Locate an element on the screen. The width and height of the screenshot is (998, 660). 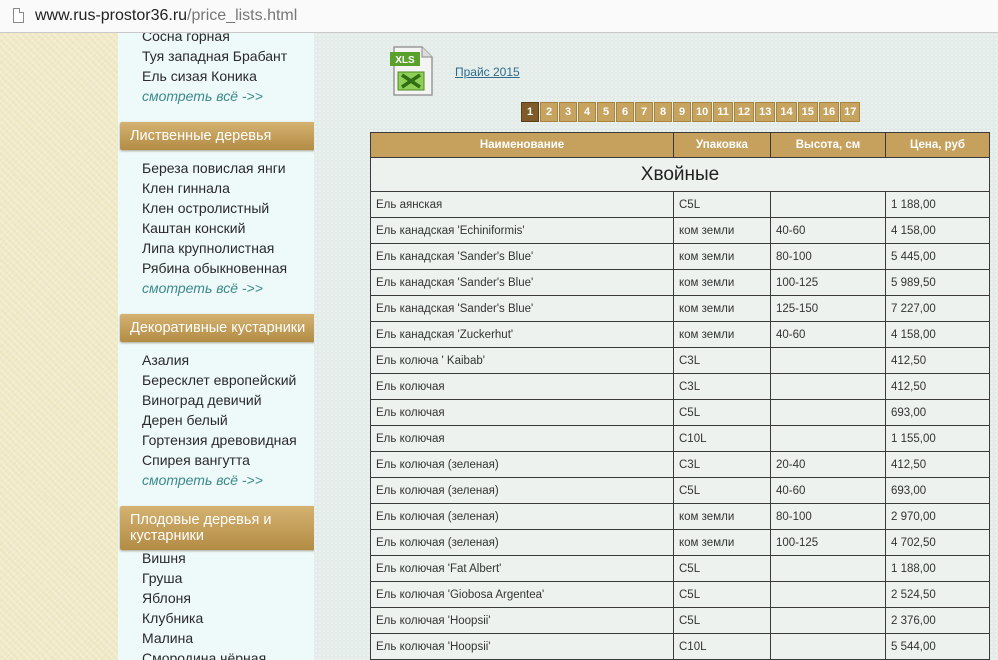
xls-file-icon: XLS is located at coordinates (412, 71).